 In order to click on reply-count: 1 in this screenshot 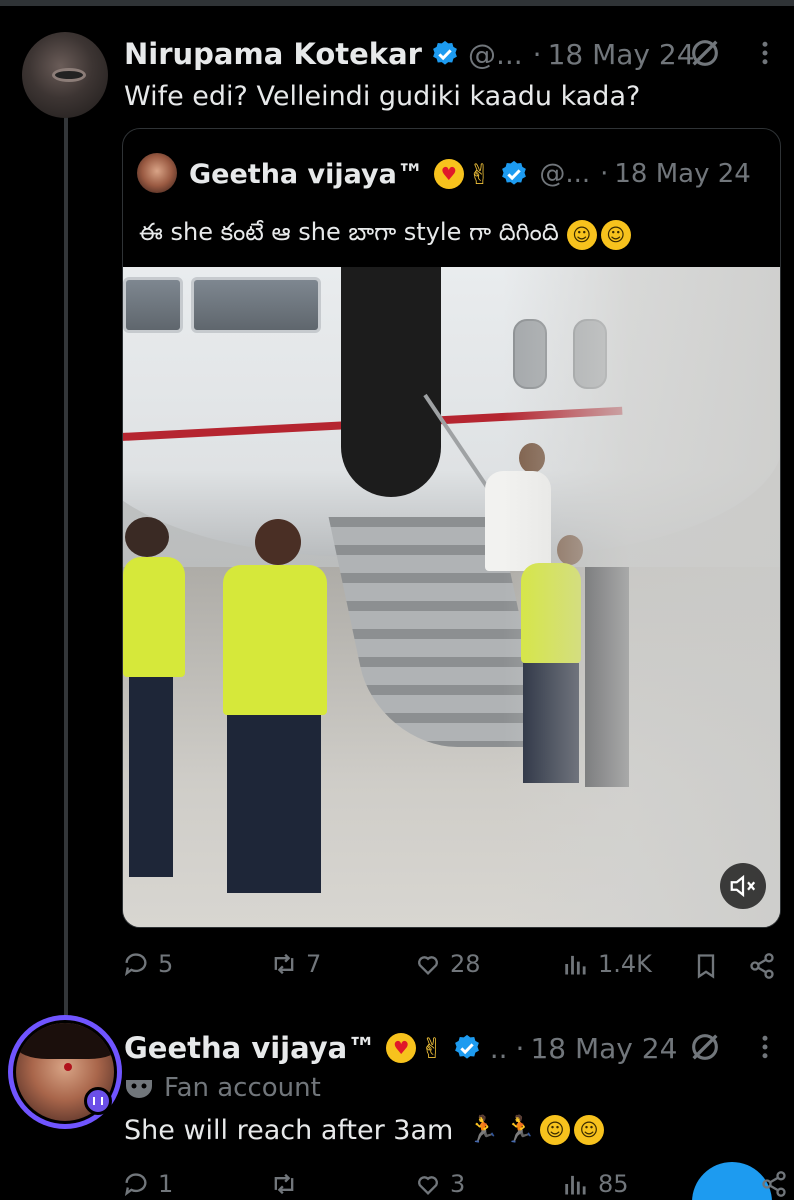, I will do `click(166, 1184)`.